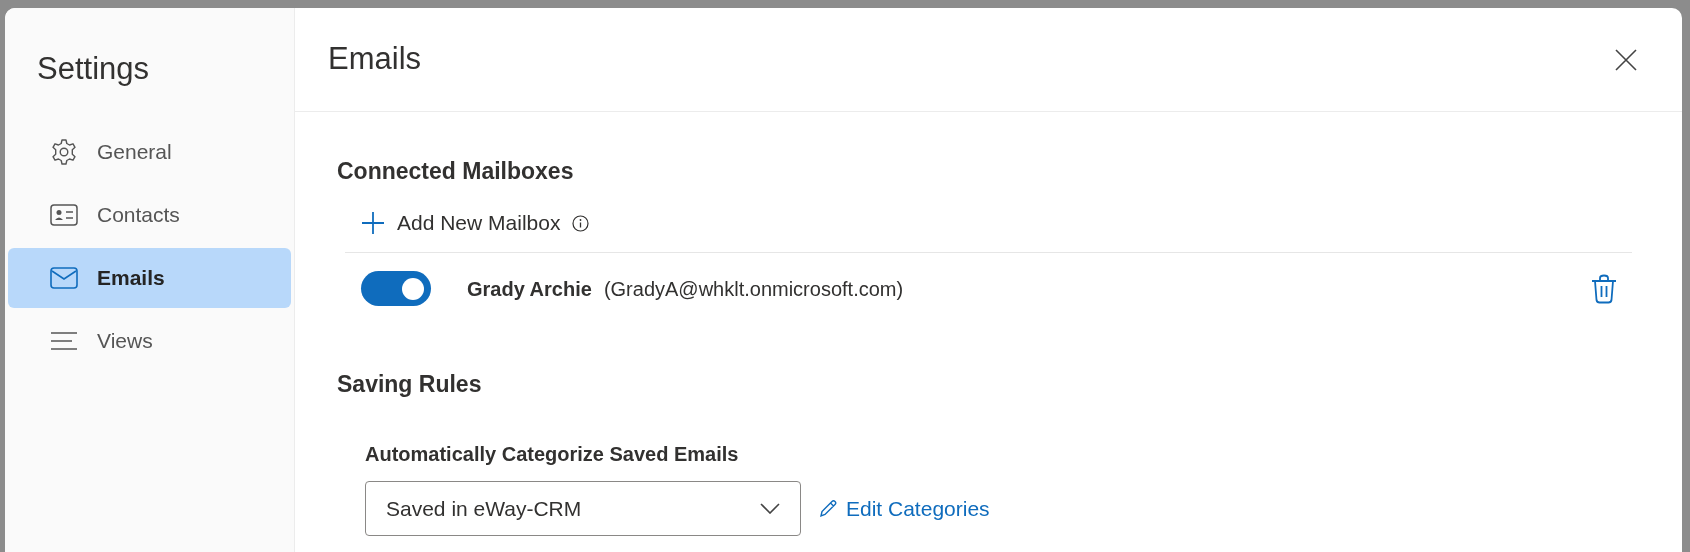  Describe the element at coordinates (149, 278) in the screenshot. I see `sidebar-item: Emails` at that location.